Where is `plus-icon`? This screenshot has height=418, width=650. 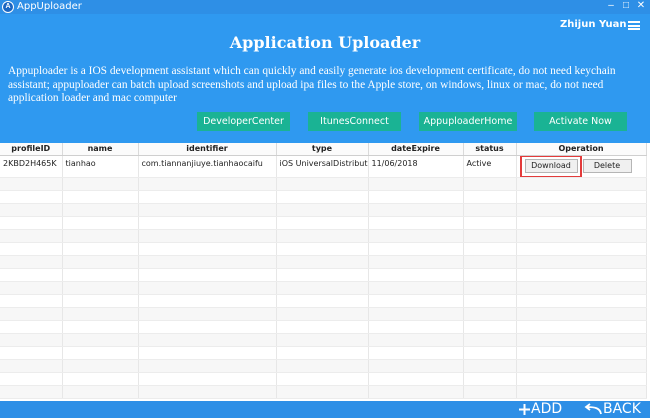
plus-icon is located at coordinates (524, 409).